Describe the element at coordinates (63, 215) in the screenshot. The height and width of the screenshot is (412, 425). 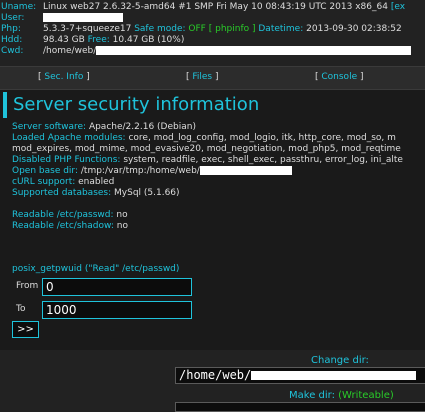
I see `passwd-label: Readable /etc/passwd:` at that location.